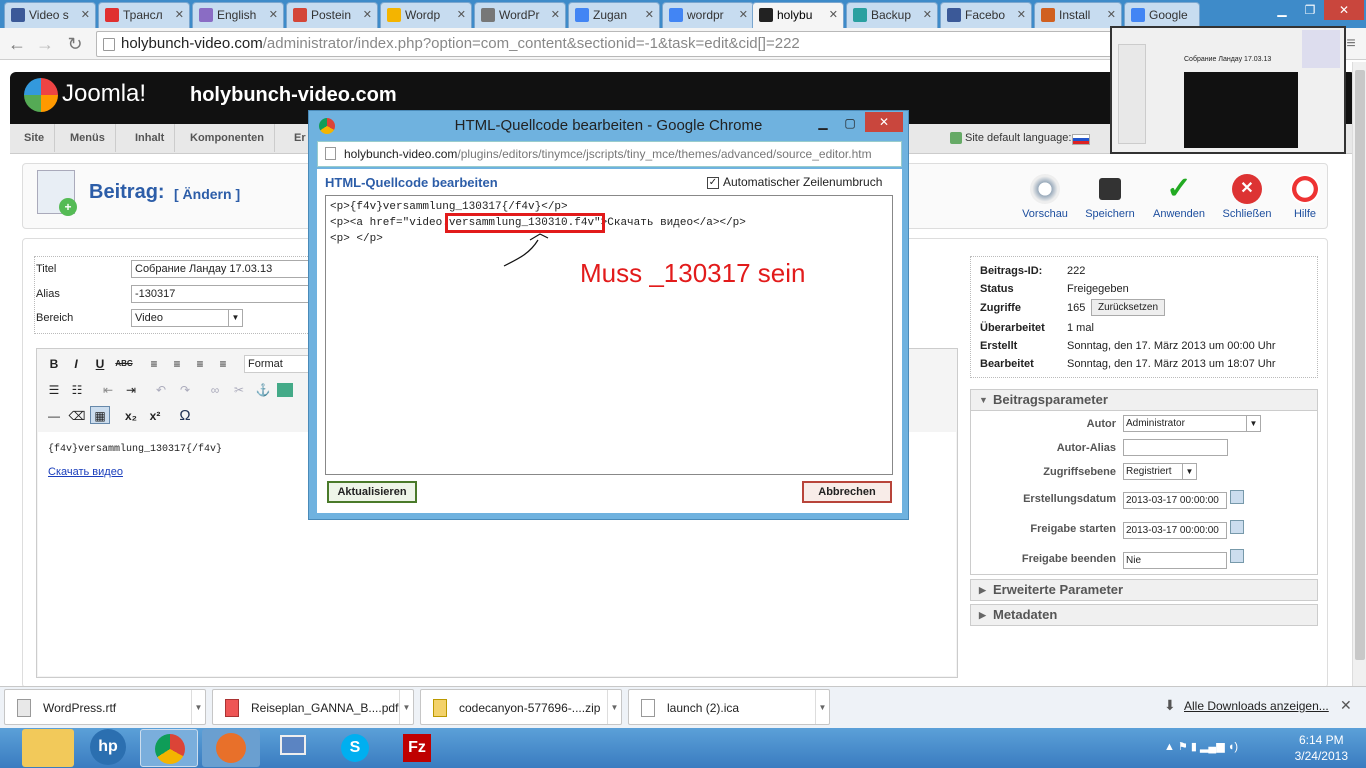 The image size is (1366, 768). Describe the element at coordinates (54, 364) in the screenshot. I see `bold-button: B` at that location.